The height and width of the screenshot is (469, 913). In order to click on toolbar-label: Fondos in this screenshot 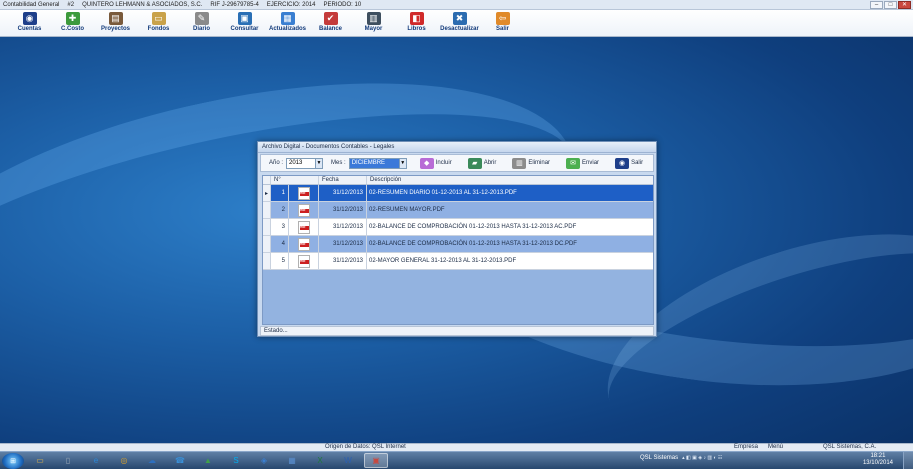, I will do `click(158, 29)`.